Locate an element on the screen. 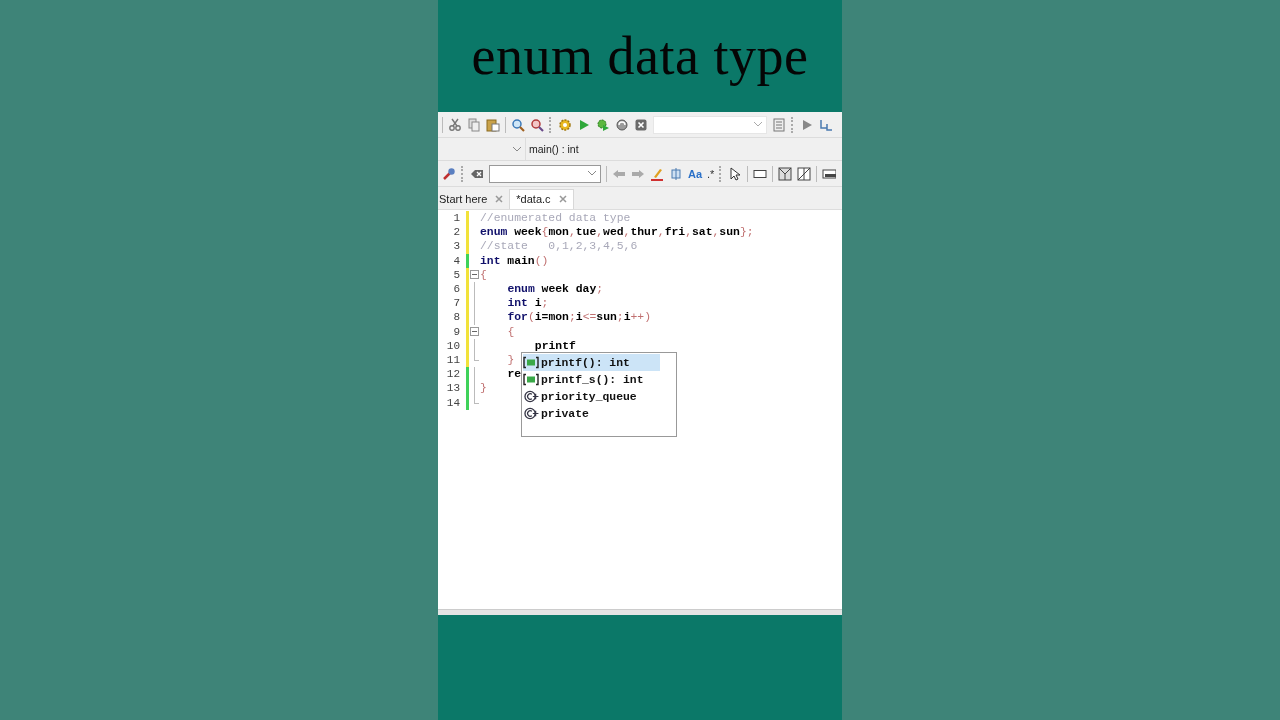  stop-icon is located at coordinates (641, 124).